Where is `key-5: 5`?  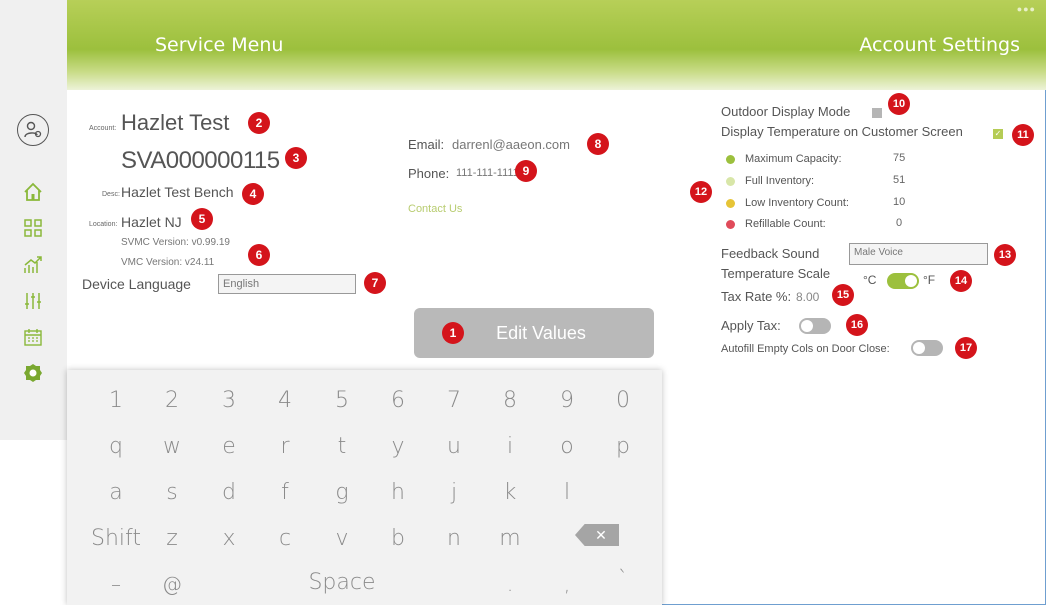 key-5: 5 is located at coordinates (342, 400).